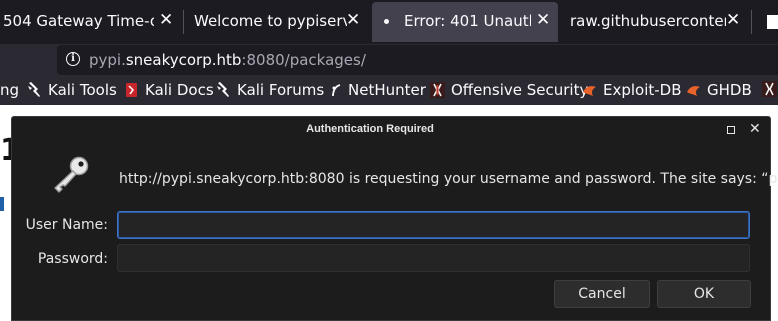 This screenshot has height=321, width=778. What do you see at coordinates (370, 129) in the screenshot?
I see `dialog-title: Authentication Required` at bounding box center [370, 129].